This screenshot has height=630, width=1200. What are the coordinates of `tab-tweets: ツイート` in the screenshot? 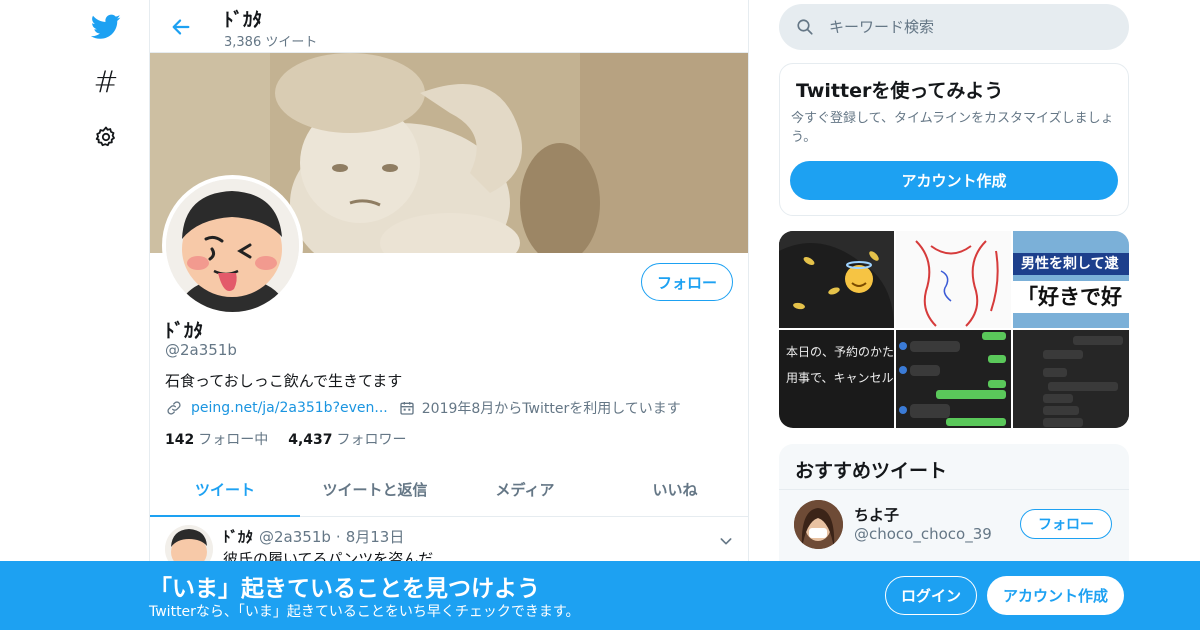 It's located at (225, 489).